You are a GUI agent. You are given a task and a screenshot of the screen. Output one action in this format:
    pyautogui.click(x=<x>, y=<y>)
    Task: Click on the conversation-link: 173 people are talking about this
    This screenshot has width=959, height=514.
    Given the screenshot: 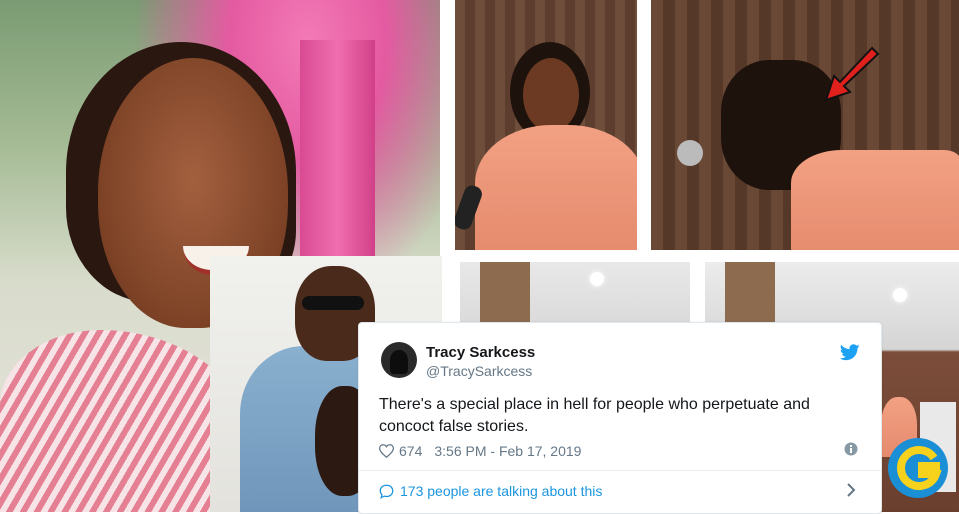 What is the action you would take?
    pyautogui.click(x=619, y=491)
    